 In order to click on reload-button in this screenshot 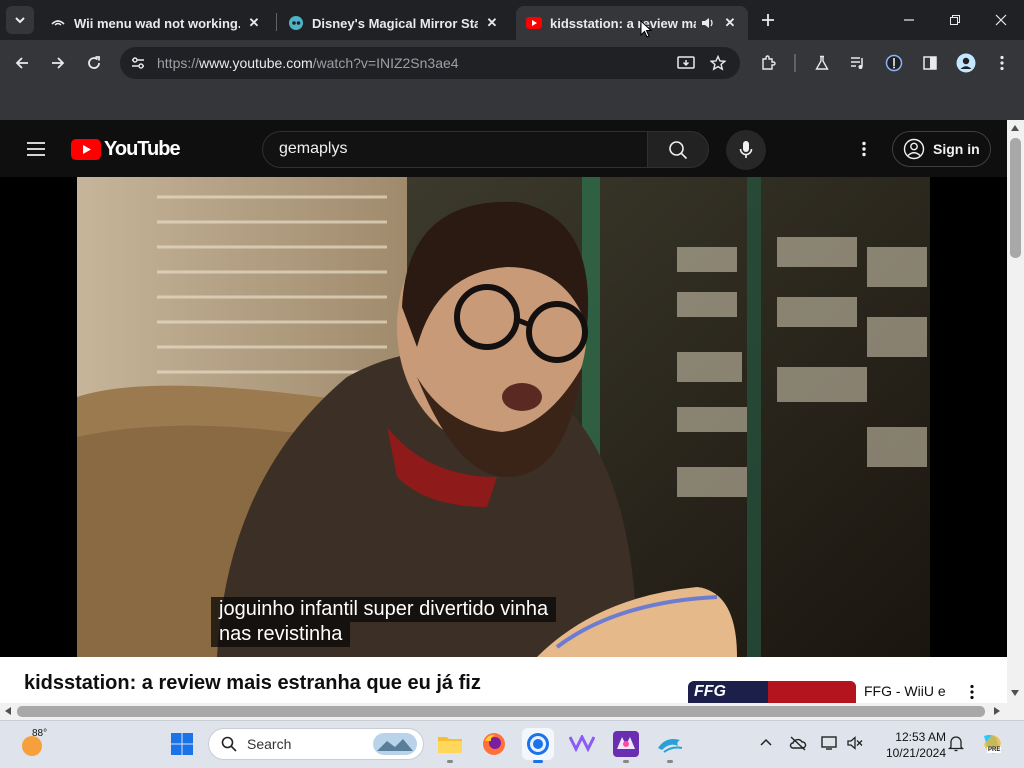, I will do `click(94, 63)`.